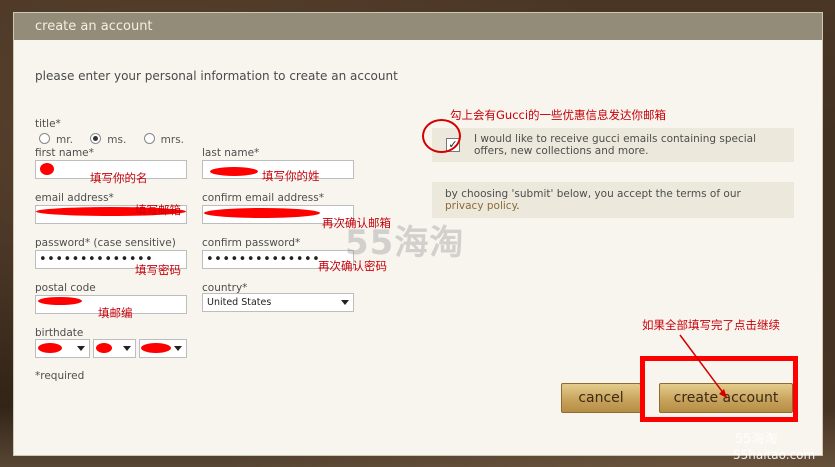 The width and height of the screenshot is (835, 467). Describe the element at coordinates (59, 333) in the screenshot. I see `birthdate-label: birthdate` at that location.